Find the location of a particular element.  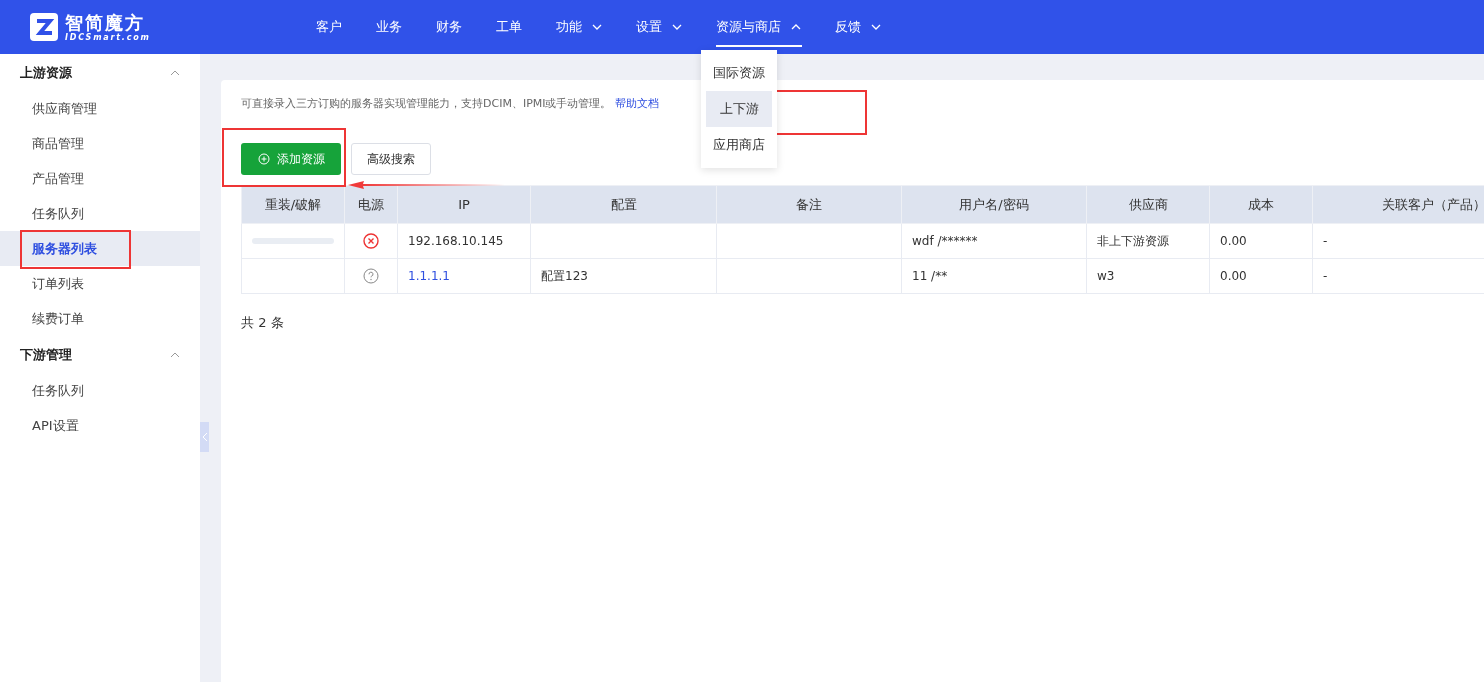

sidebar-item: 服务器列表 is located at coordinates (100, 248).